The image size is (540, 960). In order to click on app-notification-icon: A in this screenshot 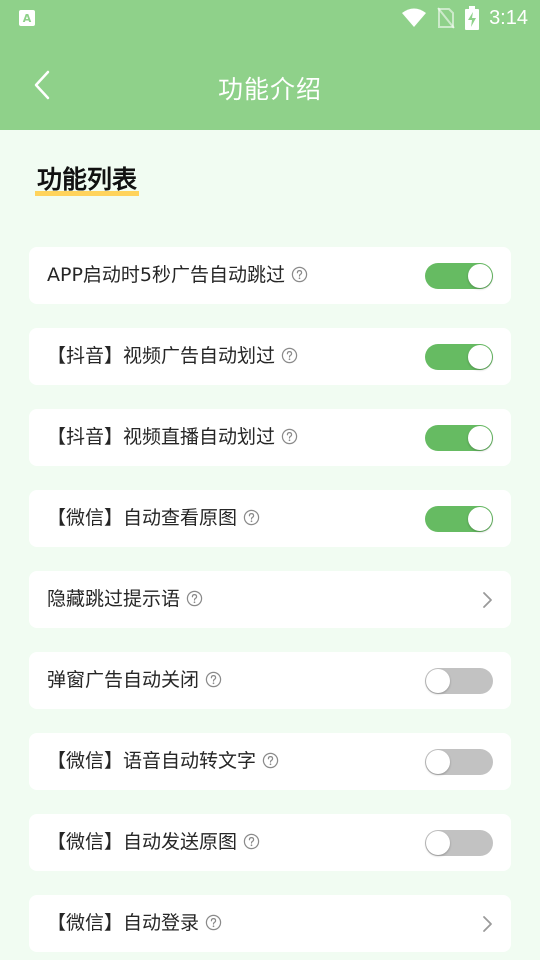, I will do `click(27, 18)`.